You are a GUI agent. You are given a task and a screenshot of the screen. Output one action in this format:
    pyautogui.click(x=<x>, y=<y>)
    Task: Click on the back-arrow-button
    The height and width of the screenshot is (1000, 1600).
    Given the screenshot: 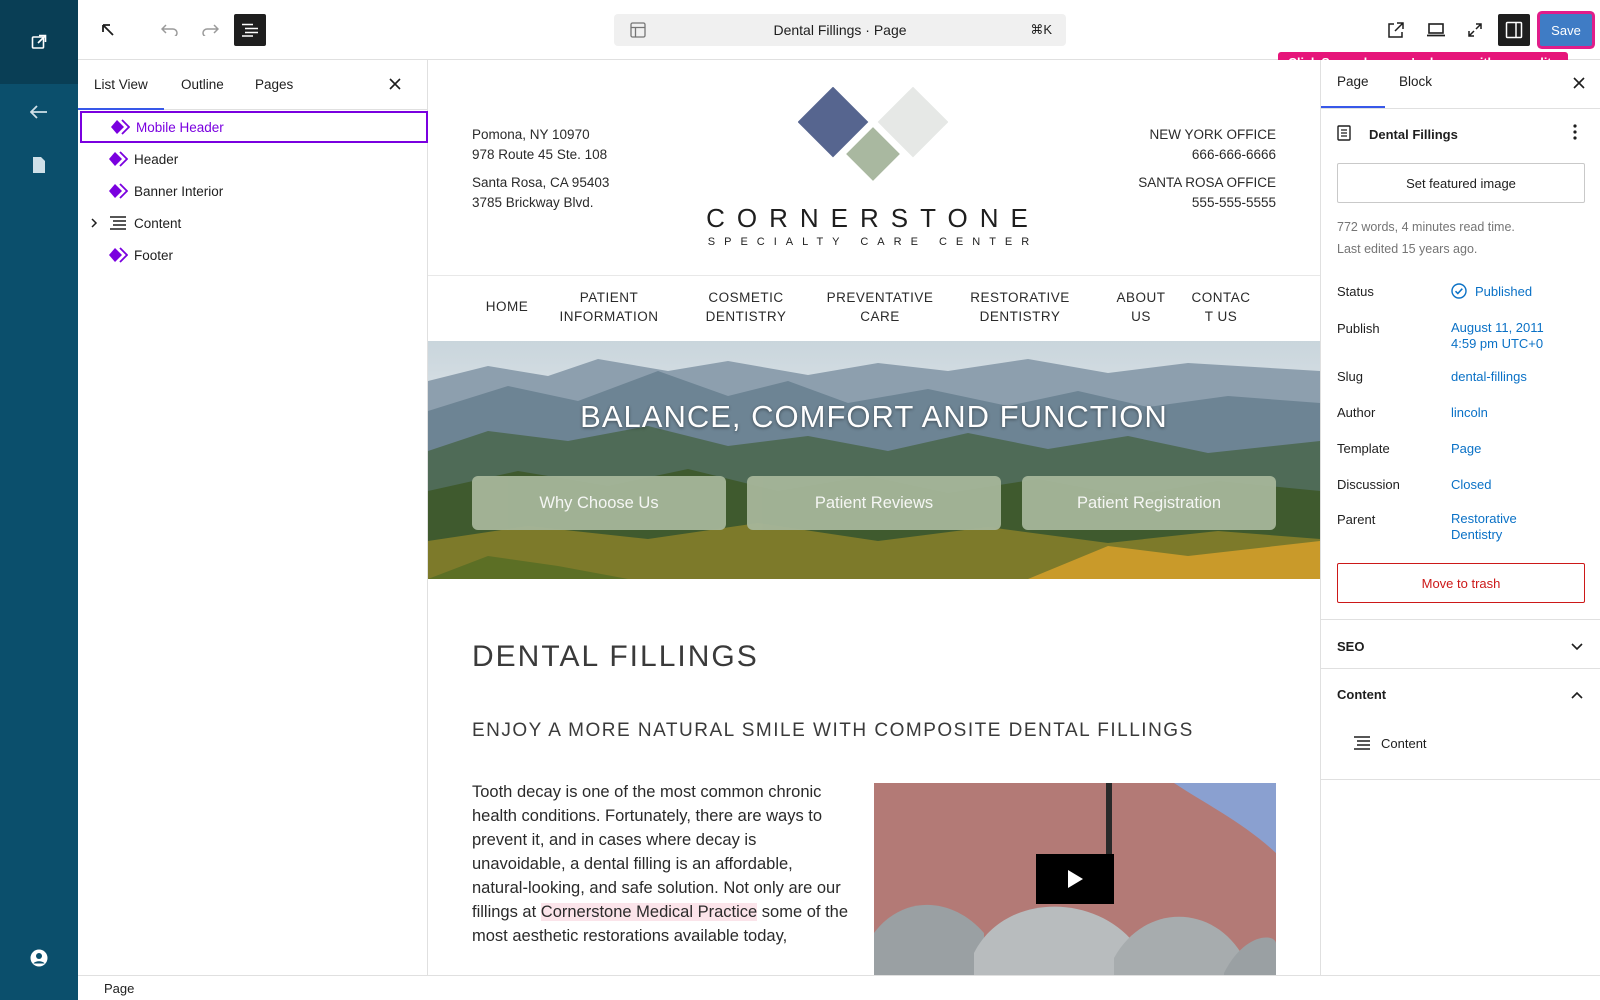 What is the action you would take?
    pyautogui.click(x=39, y=112)
    